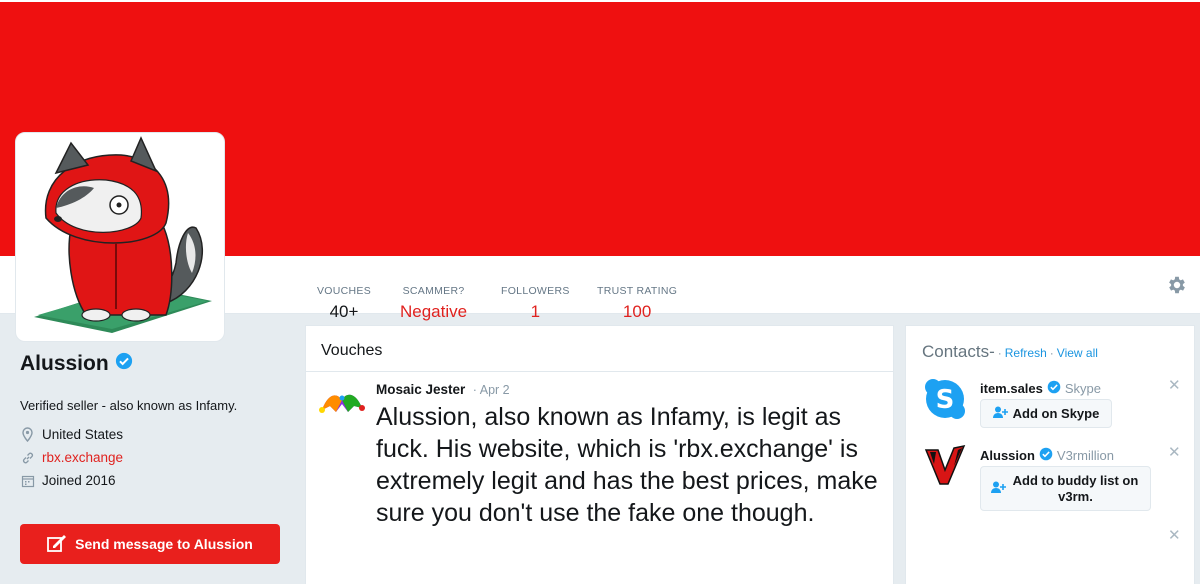  Describe the element at coordinates (535, 311) in the screenshot. I see `stat-followers-value: 1` at that location.